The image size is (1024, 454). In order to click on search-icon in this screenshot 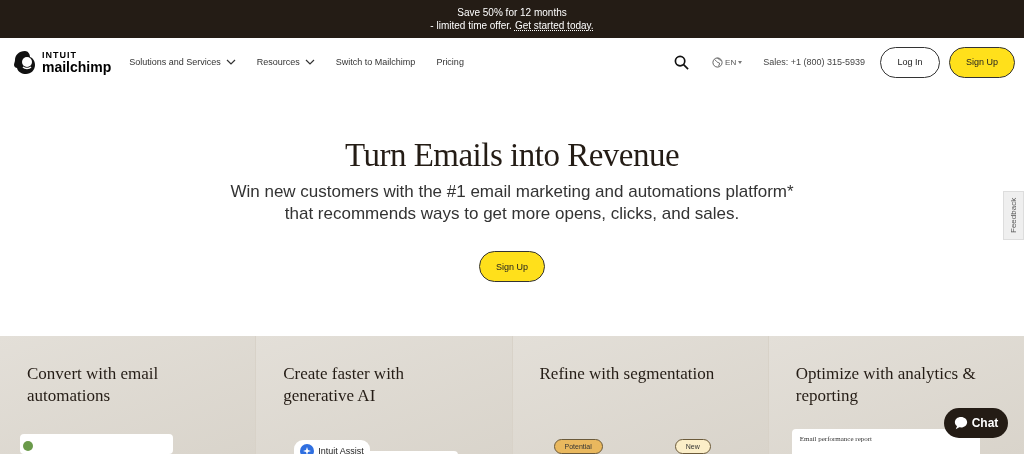, I will do `click(682, 62)`.